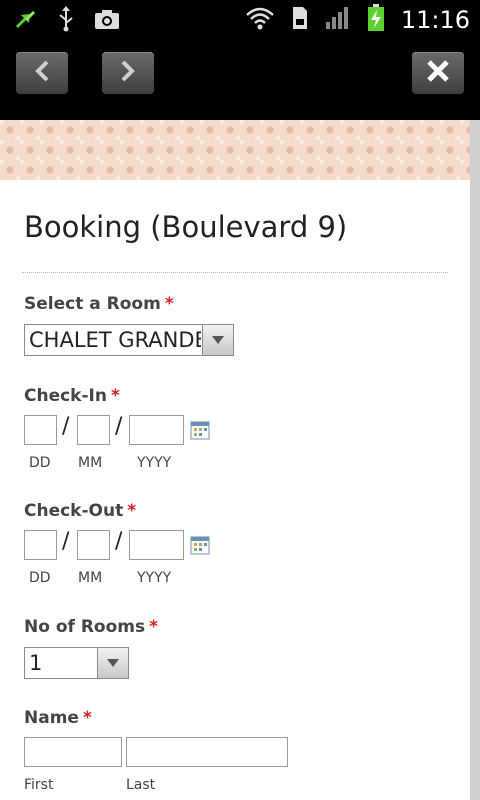 This screenshot has height=800, width=480. Describe the element at coordinates (156, 545) in the screenshot. I see `check-out-year-input` at that location.